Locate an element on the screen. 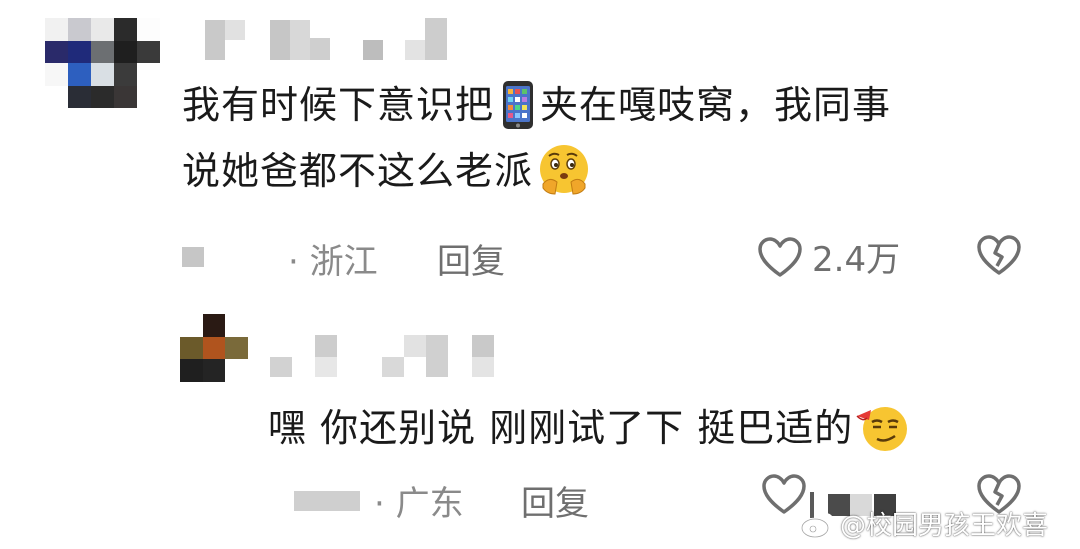 Image resolution: width=1080 pixels, height=549 pixels. comment-like-button: 2.4万 is located at coordinates (828, 256).